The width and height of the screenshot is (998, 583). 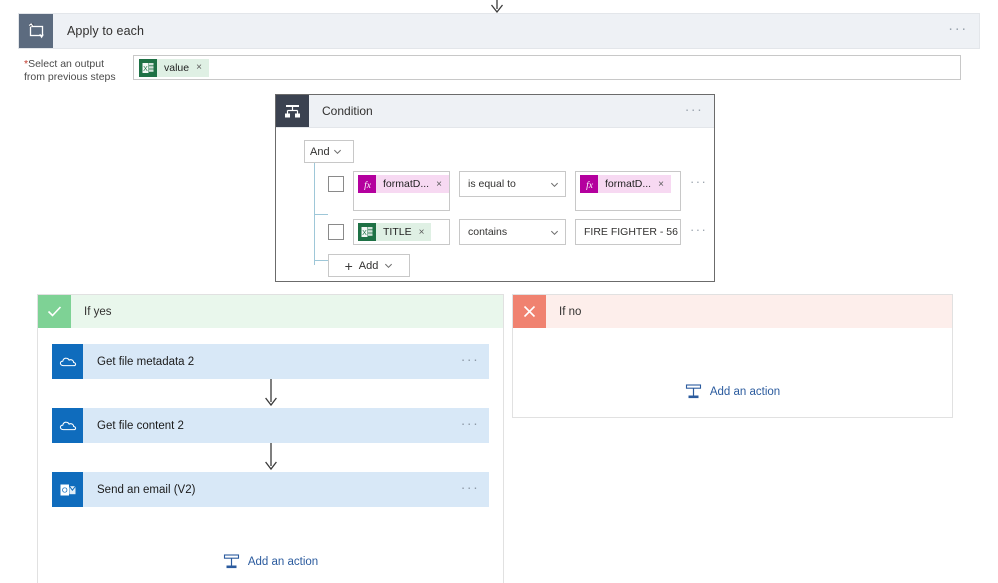 I want to click on apply-to-each-title: Apply to each, so click(x=106, y=31).